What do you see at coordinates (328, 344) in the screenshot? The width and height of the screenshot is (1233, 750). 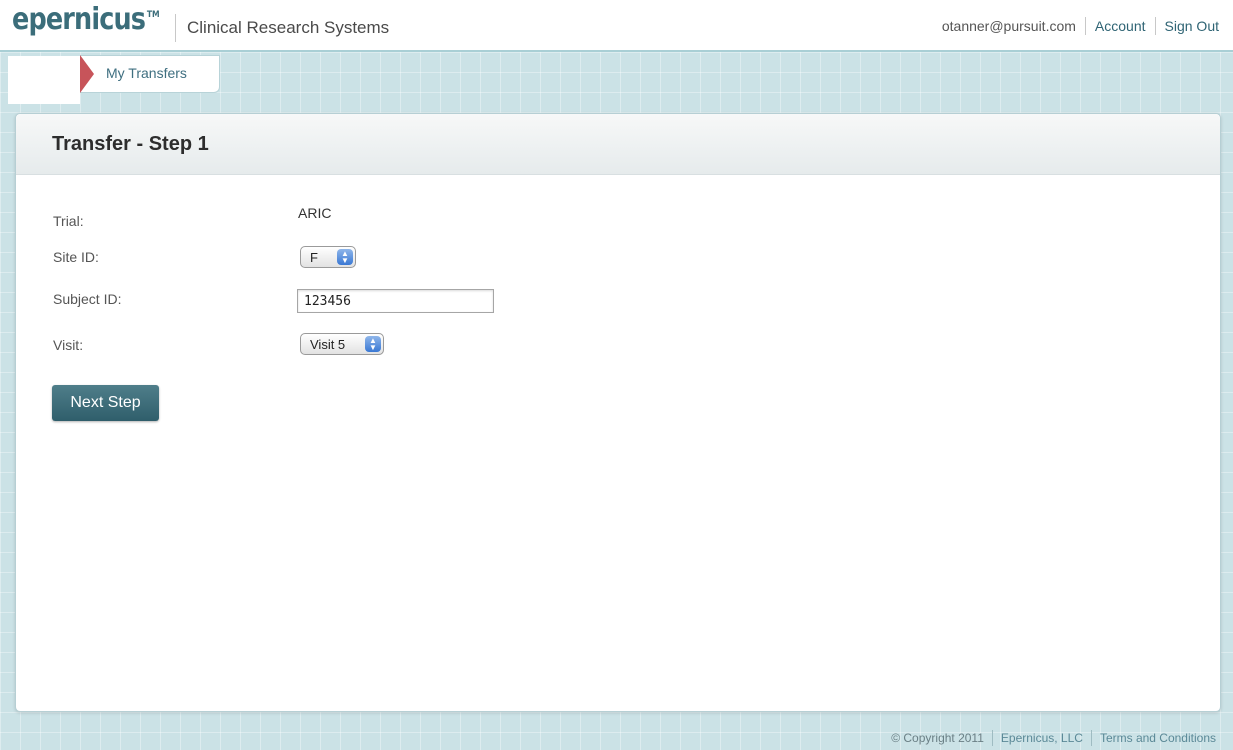 I see `visit-selected-value: Visit 5` at bounding box center [328, 344].